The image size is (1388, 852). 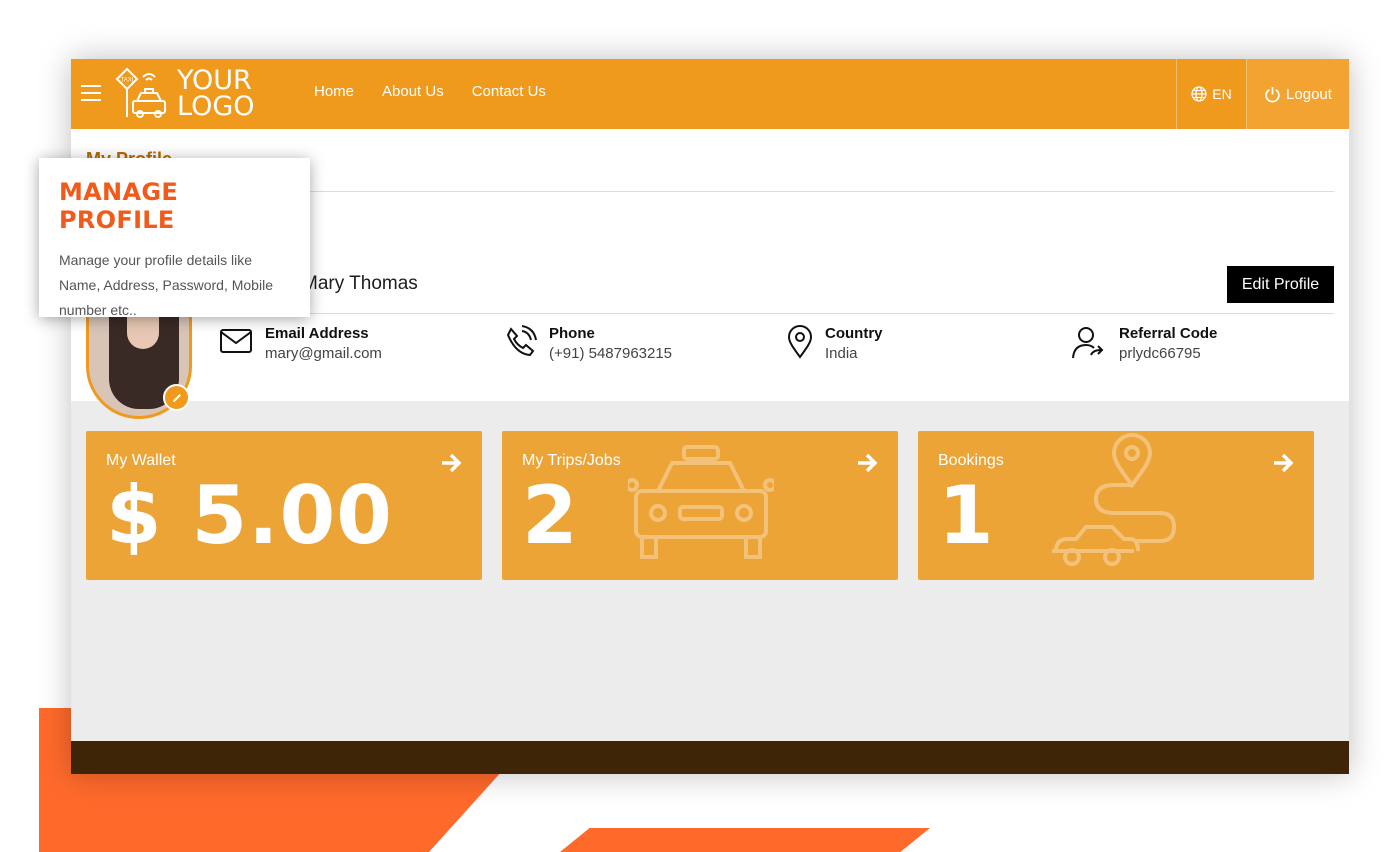 I want to click on taxi-car-icon, so click(x=701, y=502).